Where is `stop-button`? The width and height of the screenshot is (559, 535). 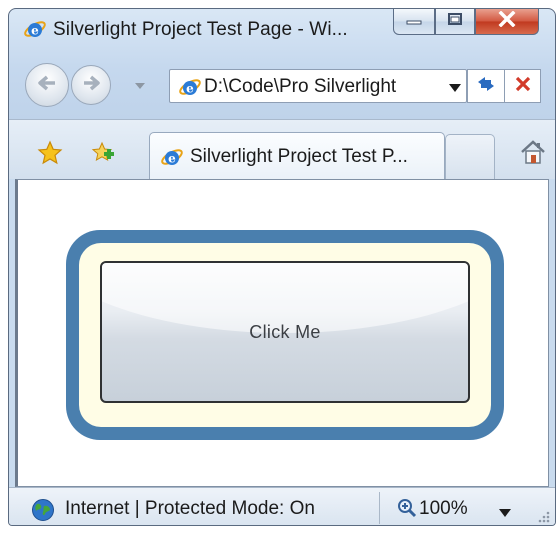 stop-button is located at coordinates (523, 86).